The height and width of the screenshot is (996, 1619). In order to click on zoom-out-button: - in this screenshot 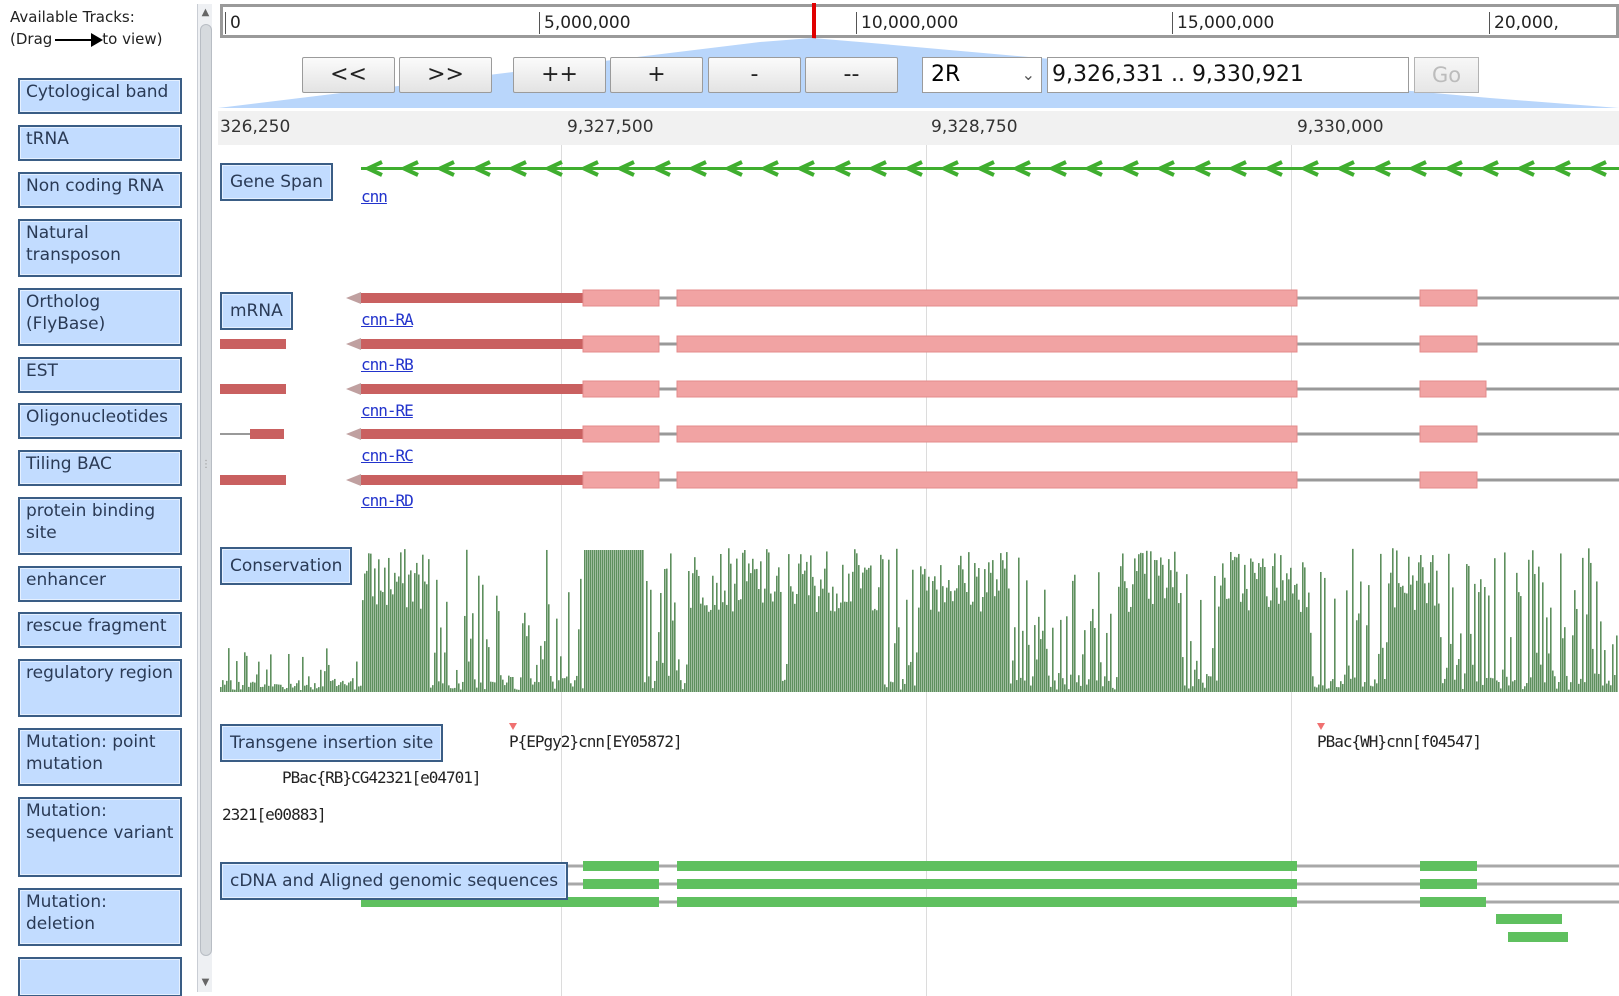, I will do `click(754, 75)`.